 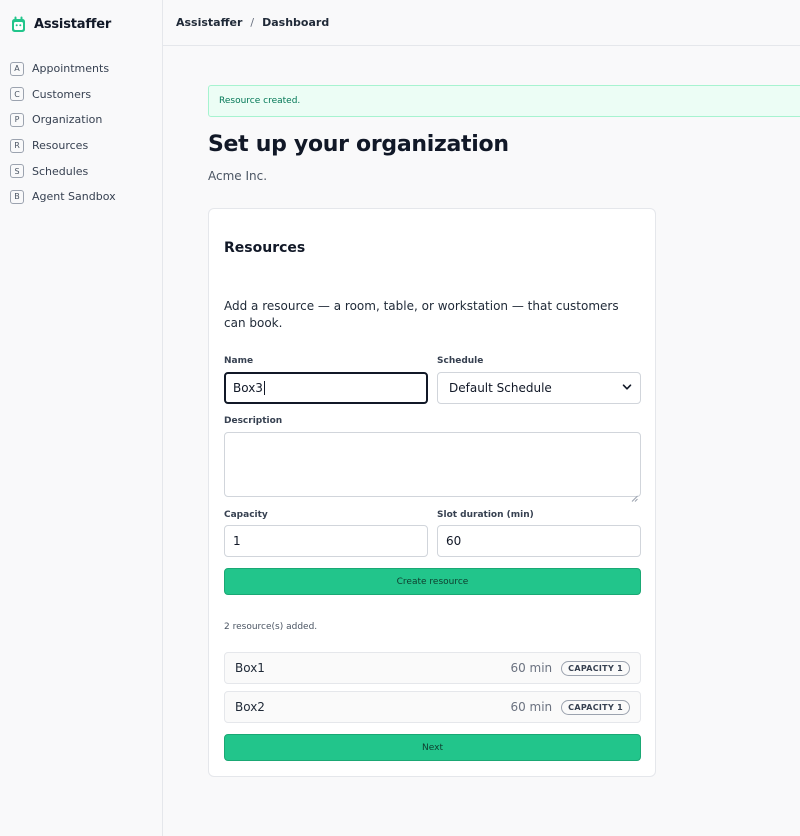 I want to click on breadcrumb-current: Dashboard, so click(x=296, y=22).